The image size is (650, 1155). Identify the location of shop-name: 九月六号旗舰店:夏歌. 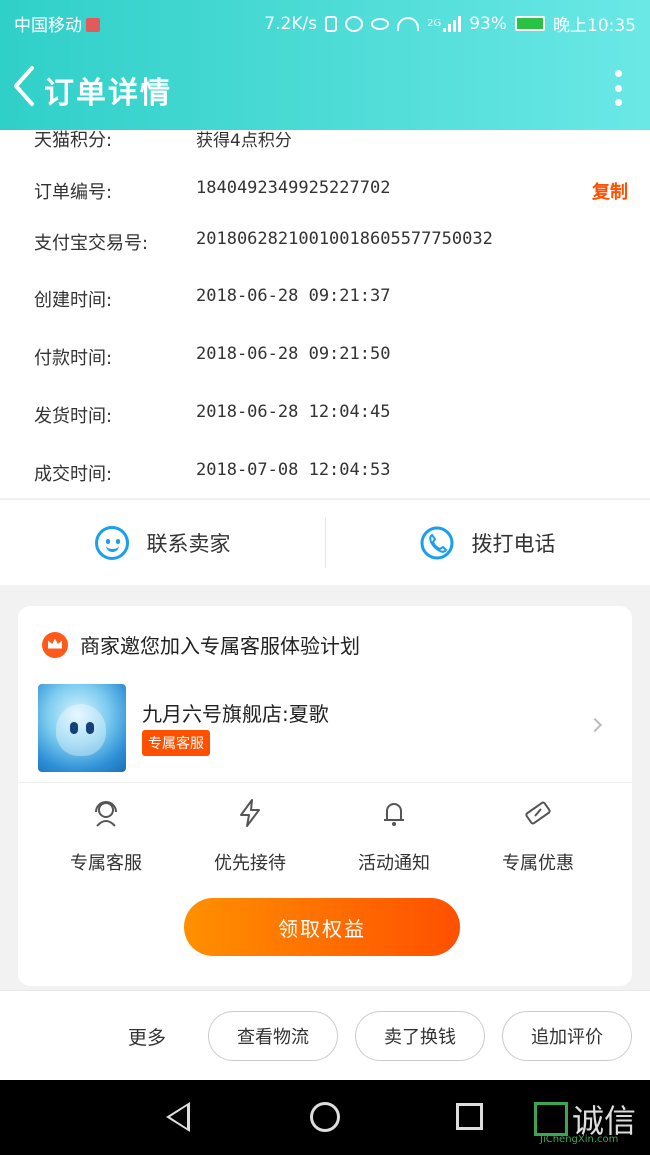
(235, 712).